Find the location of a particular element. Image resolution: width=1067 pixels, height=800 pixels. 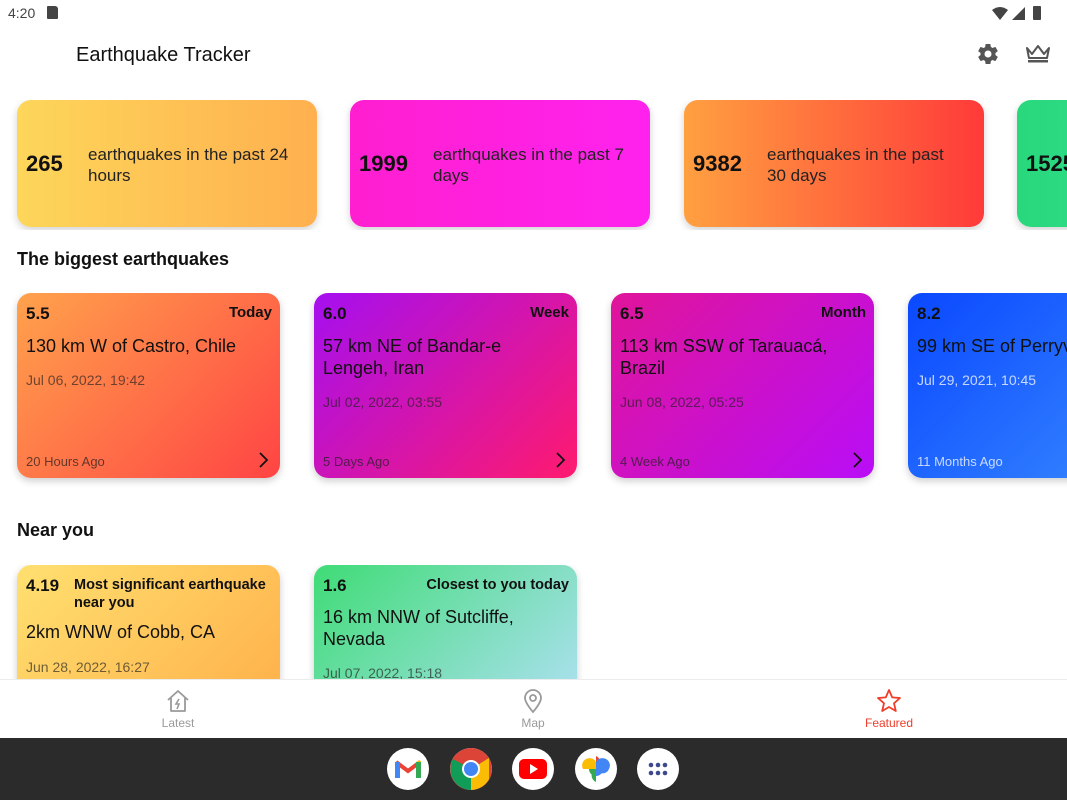

settings-button is located at coordinates (988, 54).